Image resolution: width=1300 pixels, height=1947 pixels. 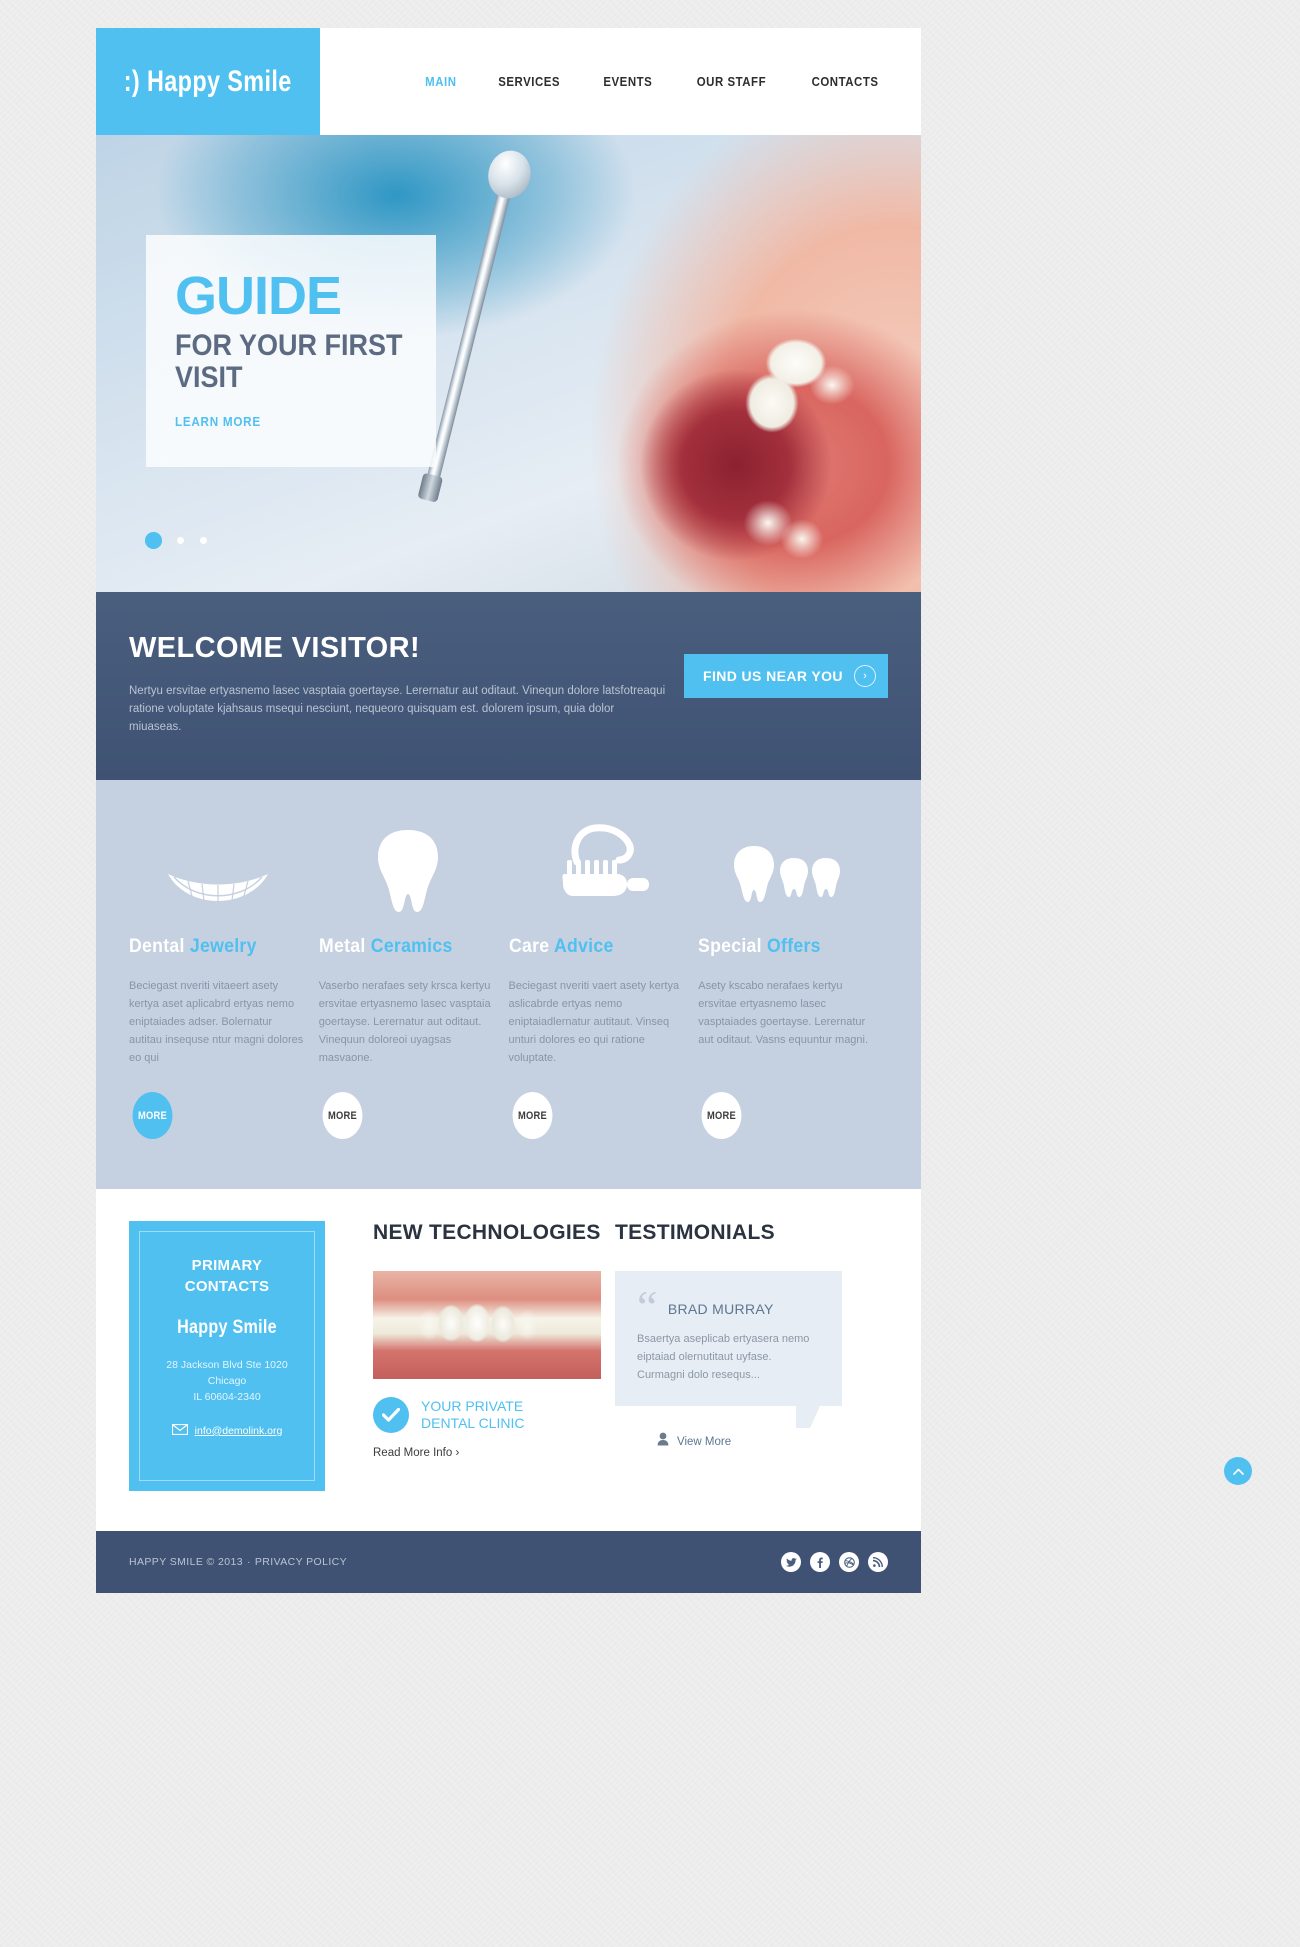 I want to click on caption-line-1: YOUR PRIVATE, so click(x=472, y=1405).